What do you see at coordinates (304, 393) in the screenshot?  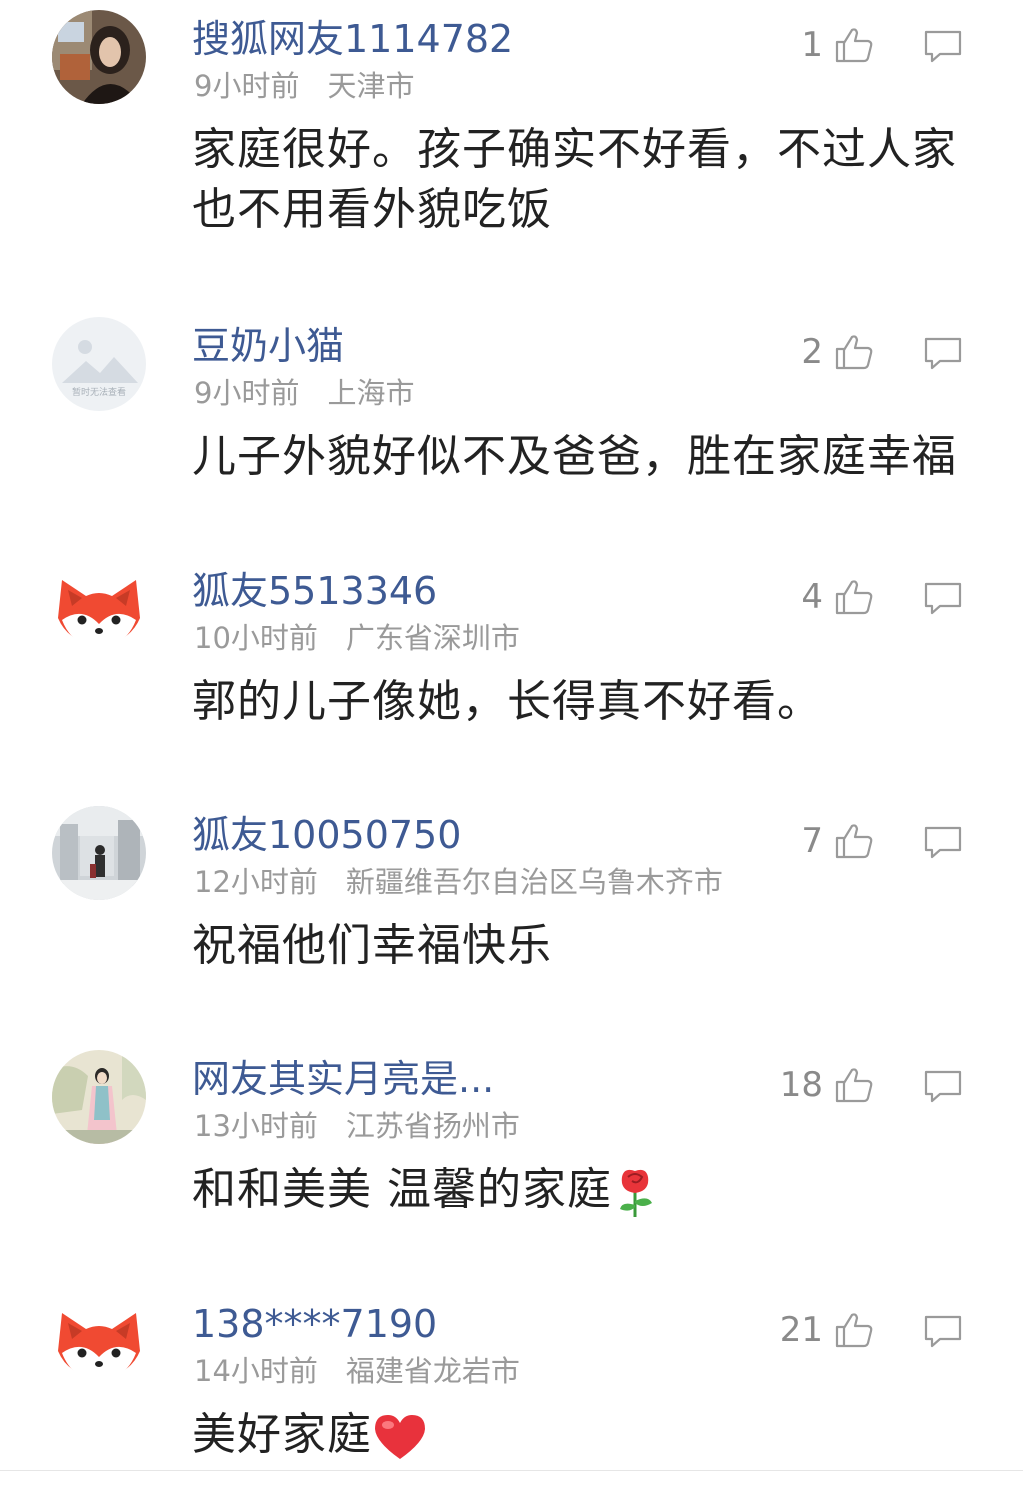 I see `comment-meta: 9小时前 上海市` at bounding box center [304, 393].